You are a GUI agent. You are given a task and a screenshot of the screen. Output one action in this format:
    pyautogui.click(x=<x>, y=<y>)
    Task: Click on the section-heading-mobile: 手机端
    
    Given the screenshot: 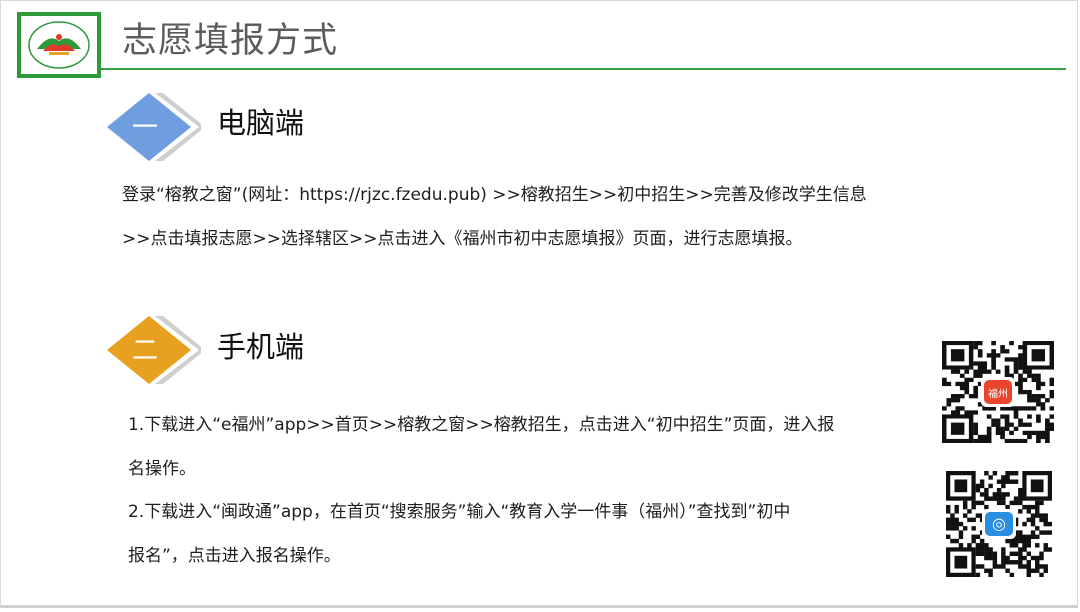 What is the action you would take?
    pyautogui.click(x=261, y=347)
    